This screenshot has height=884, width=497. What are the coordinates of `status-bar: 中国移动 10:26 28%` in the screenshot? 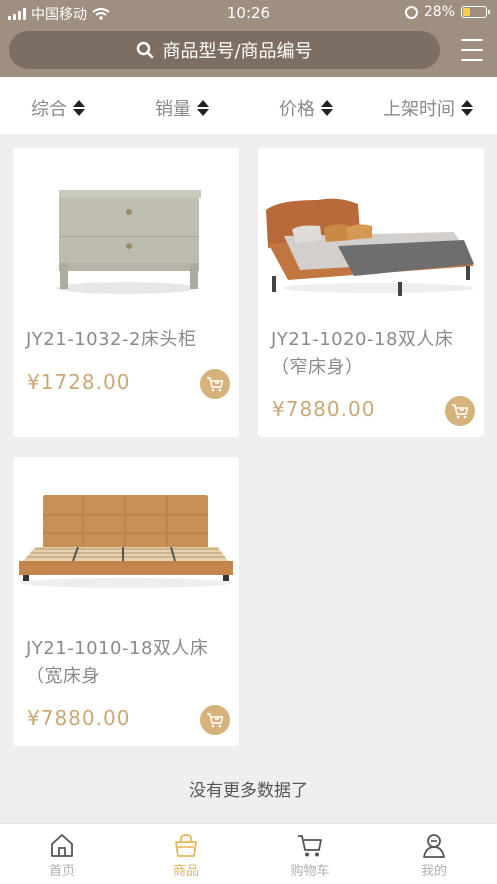 It's located at (248, 13).